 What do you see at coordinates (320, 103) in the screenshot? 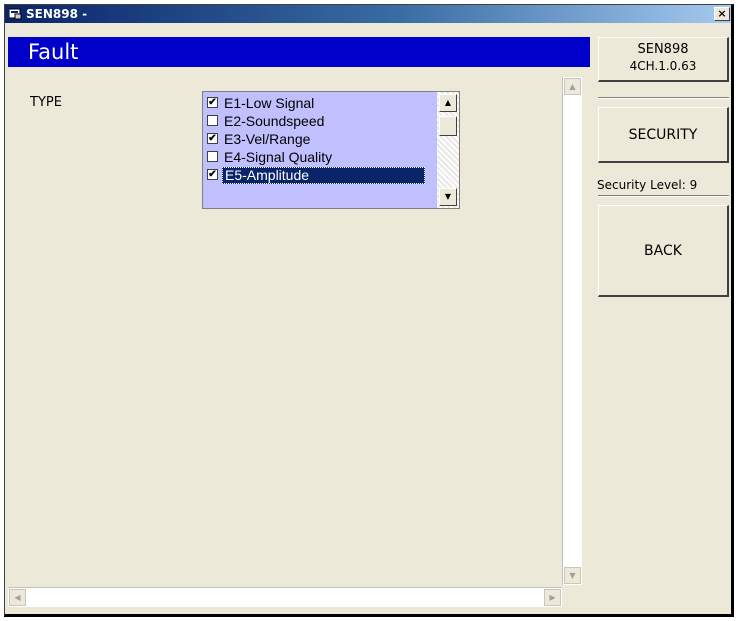
I see `fault-item-e1: ✔ E1-Low Signal` at bounding box center [320, 103].